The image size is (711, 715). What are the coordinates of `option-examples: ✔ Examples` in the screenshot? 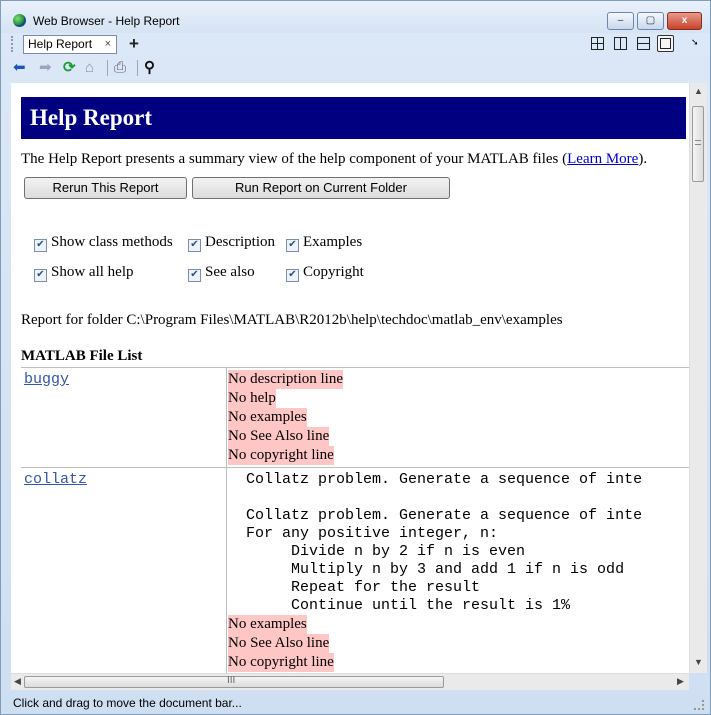 It's located at (324, 243).